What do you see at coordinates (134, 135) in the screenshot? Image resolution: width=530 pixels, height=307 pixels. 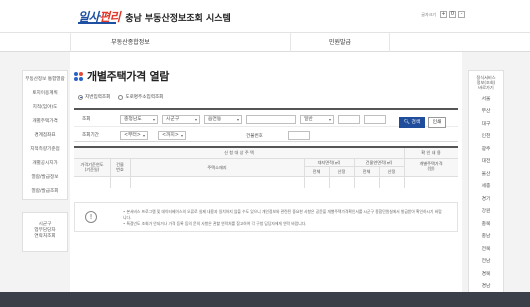 I see `from-year-select: <부터> ▾` at bounding box center [134, 135].